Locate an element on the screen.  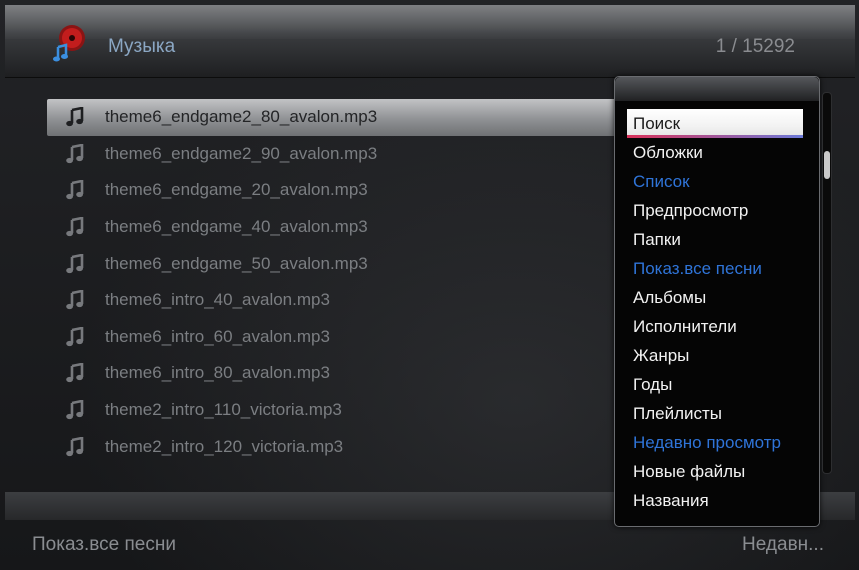
file-list-item: theme2_intro_110_victoria.mp3 is located at coordinates (333, 410).